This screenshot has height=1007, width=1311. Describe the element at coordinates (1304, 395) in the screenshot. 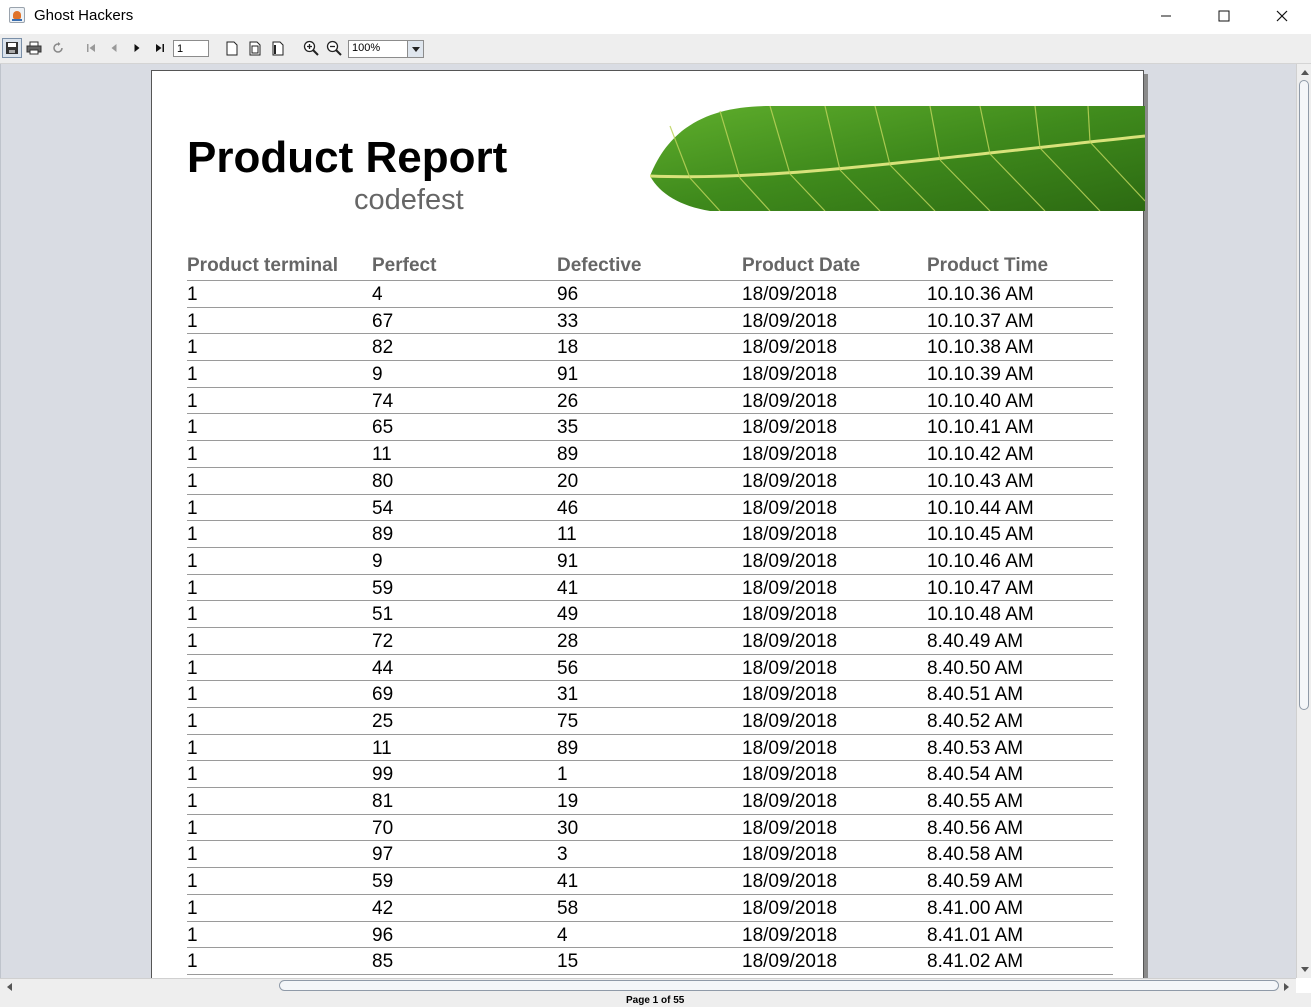

I see `vertical-scroll-thumb` at that location.